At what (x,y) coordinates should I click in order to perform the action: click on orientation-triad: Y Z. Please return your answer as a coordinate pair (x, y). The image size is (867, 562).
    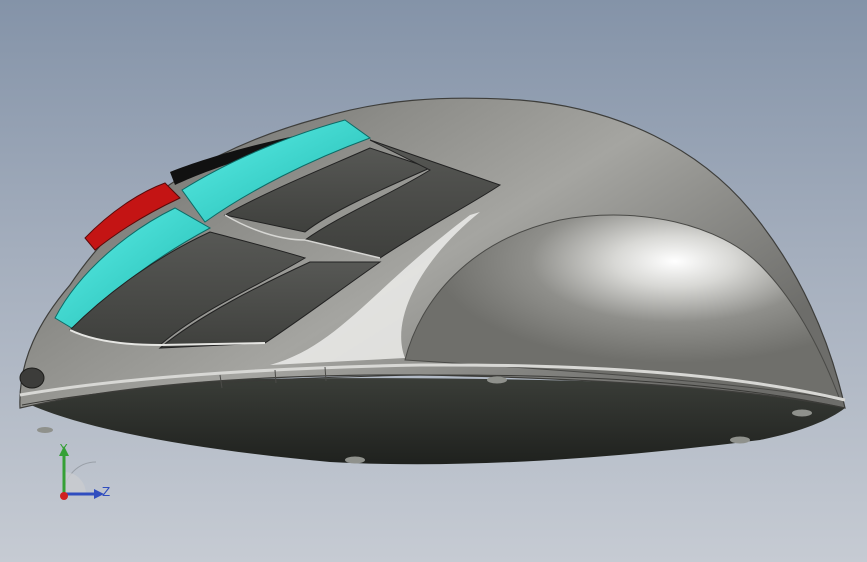
    Looking at the image, I should click on (85, 477).